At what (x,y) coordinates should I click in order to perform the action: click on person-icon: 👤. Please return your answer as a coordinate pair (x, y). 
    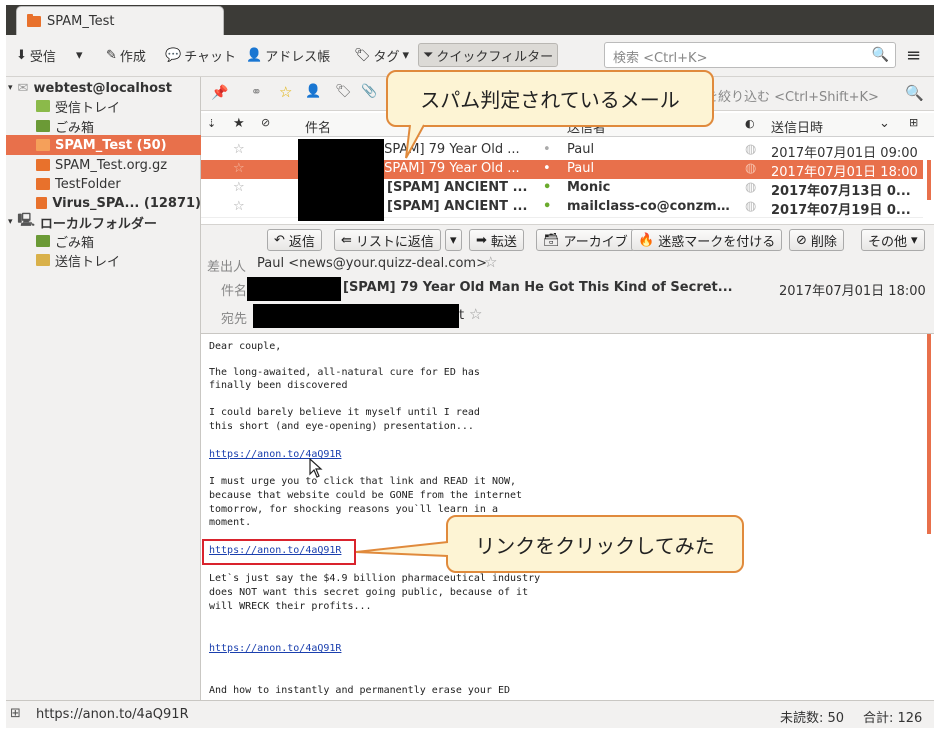
    Looking at the image, I should click on (313, 91).